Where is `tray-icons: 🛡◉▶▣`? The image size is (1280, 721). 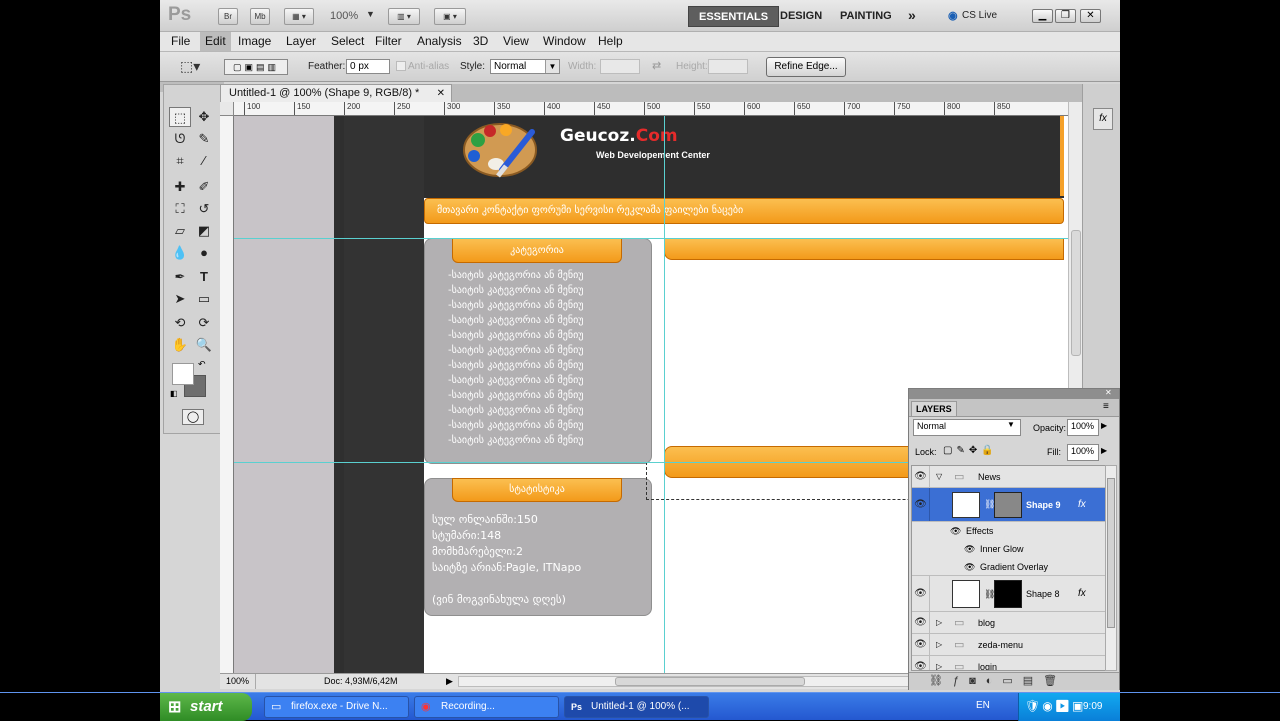 tray-icons: 🛡◉▶▣ is located at coordinates (1055, 706).